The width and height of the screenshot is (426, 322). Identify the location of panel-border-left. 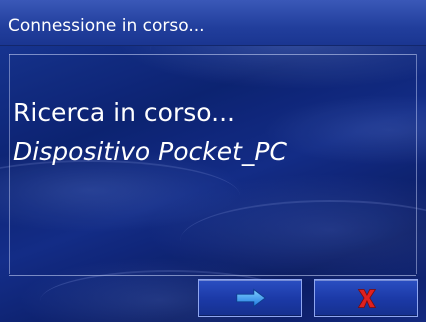
(9, 164).